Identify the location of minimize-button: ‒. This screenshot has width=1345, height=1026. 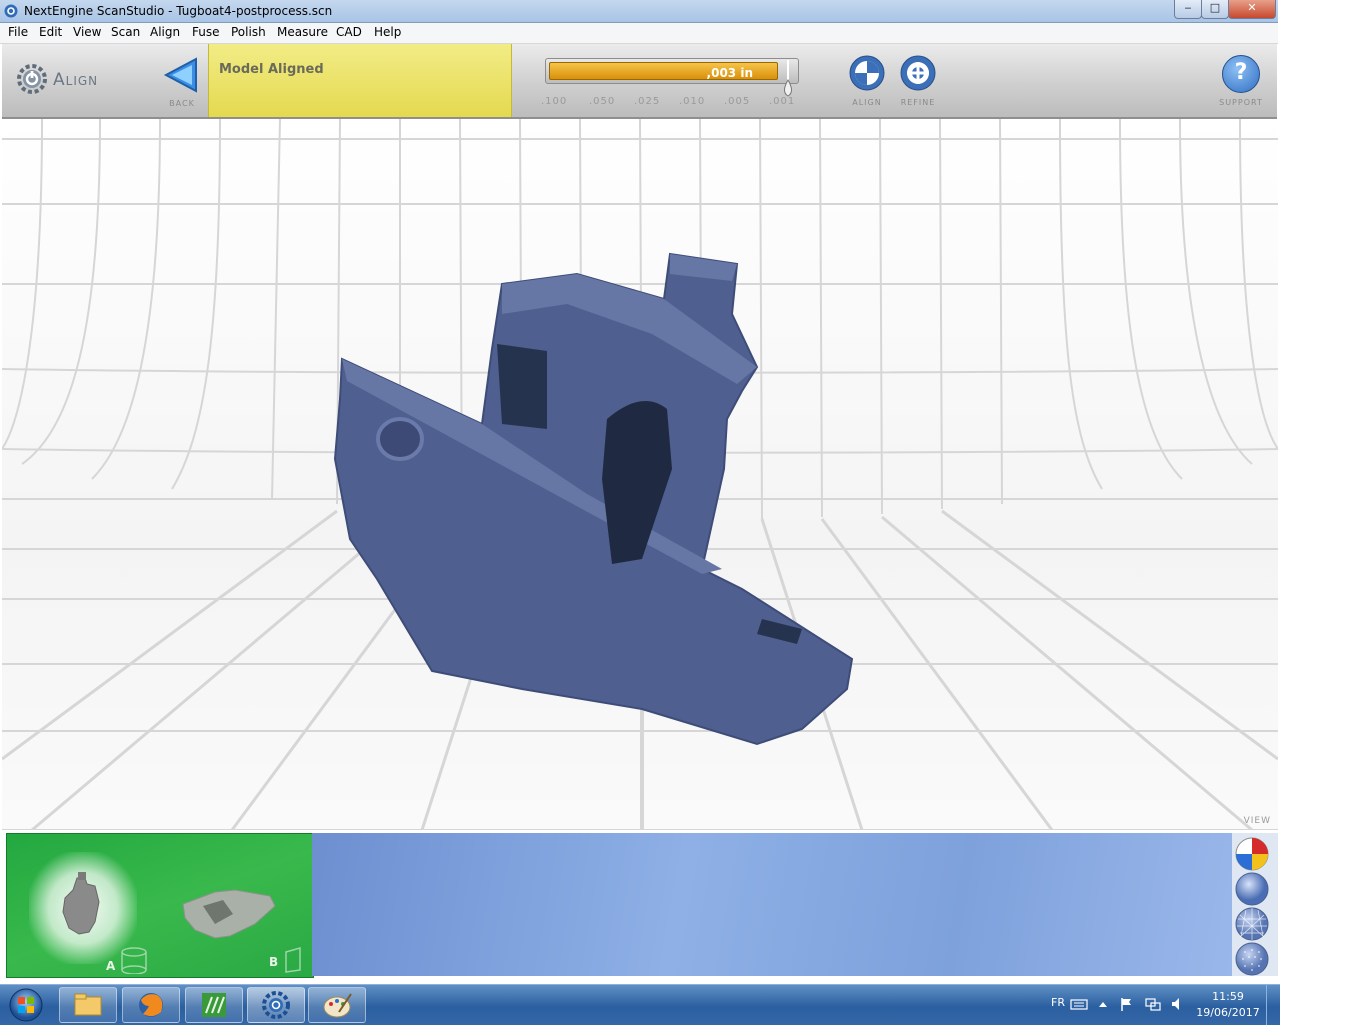
(1188, 9).